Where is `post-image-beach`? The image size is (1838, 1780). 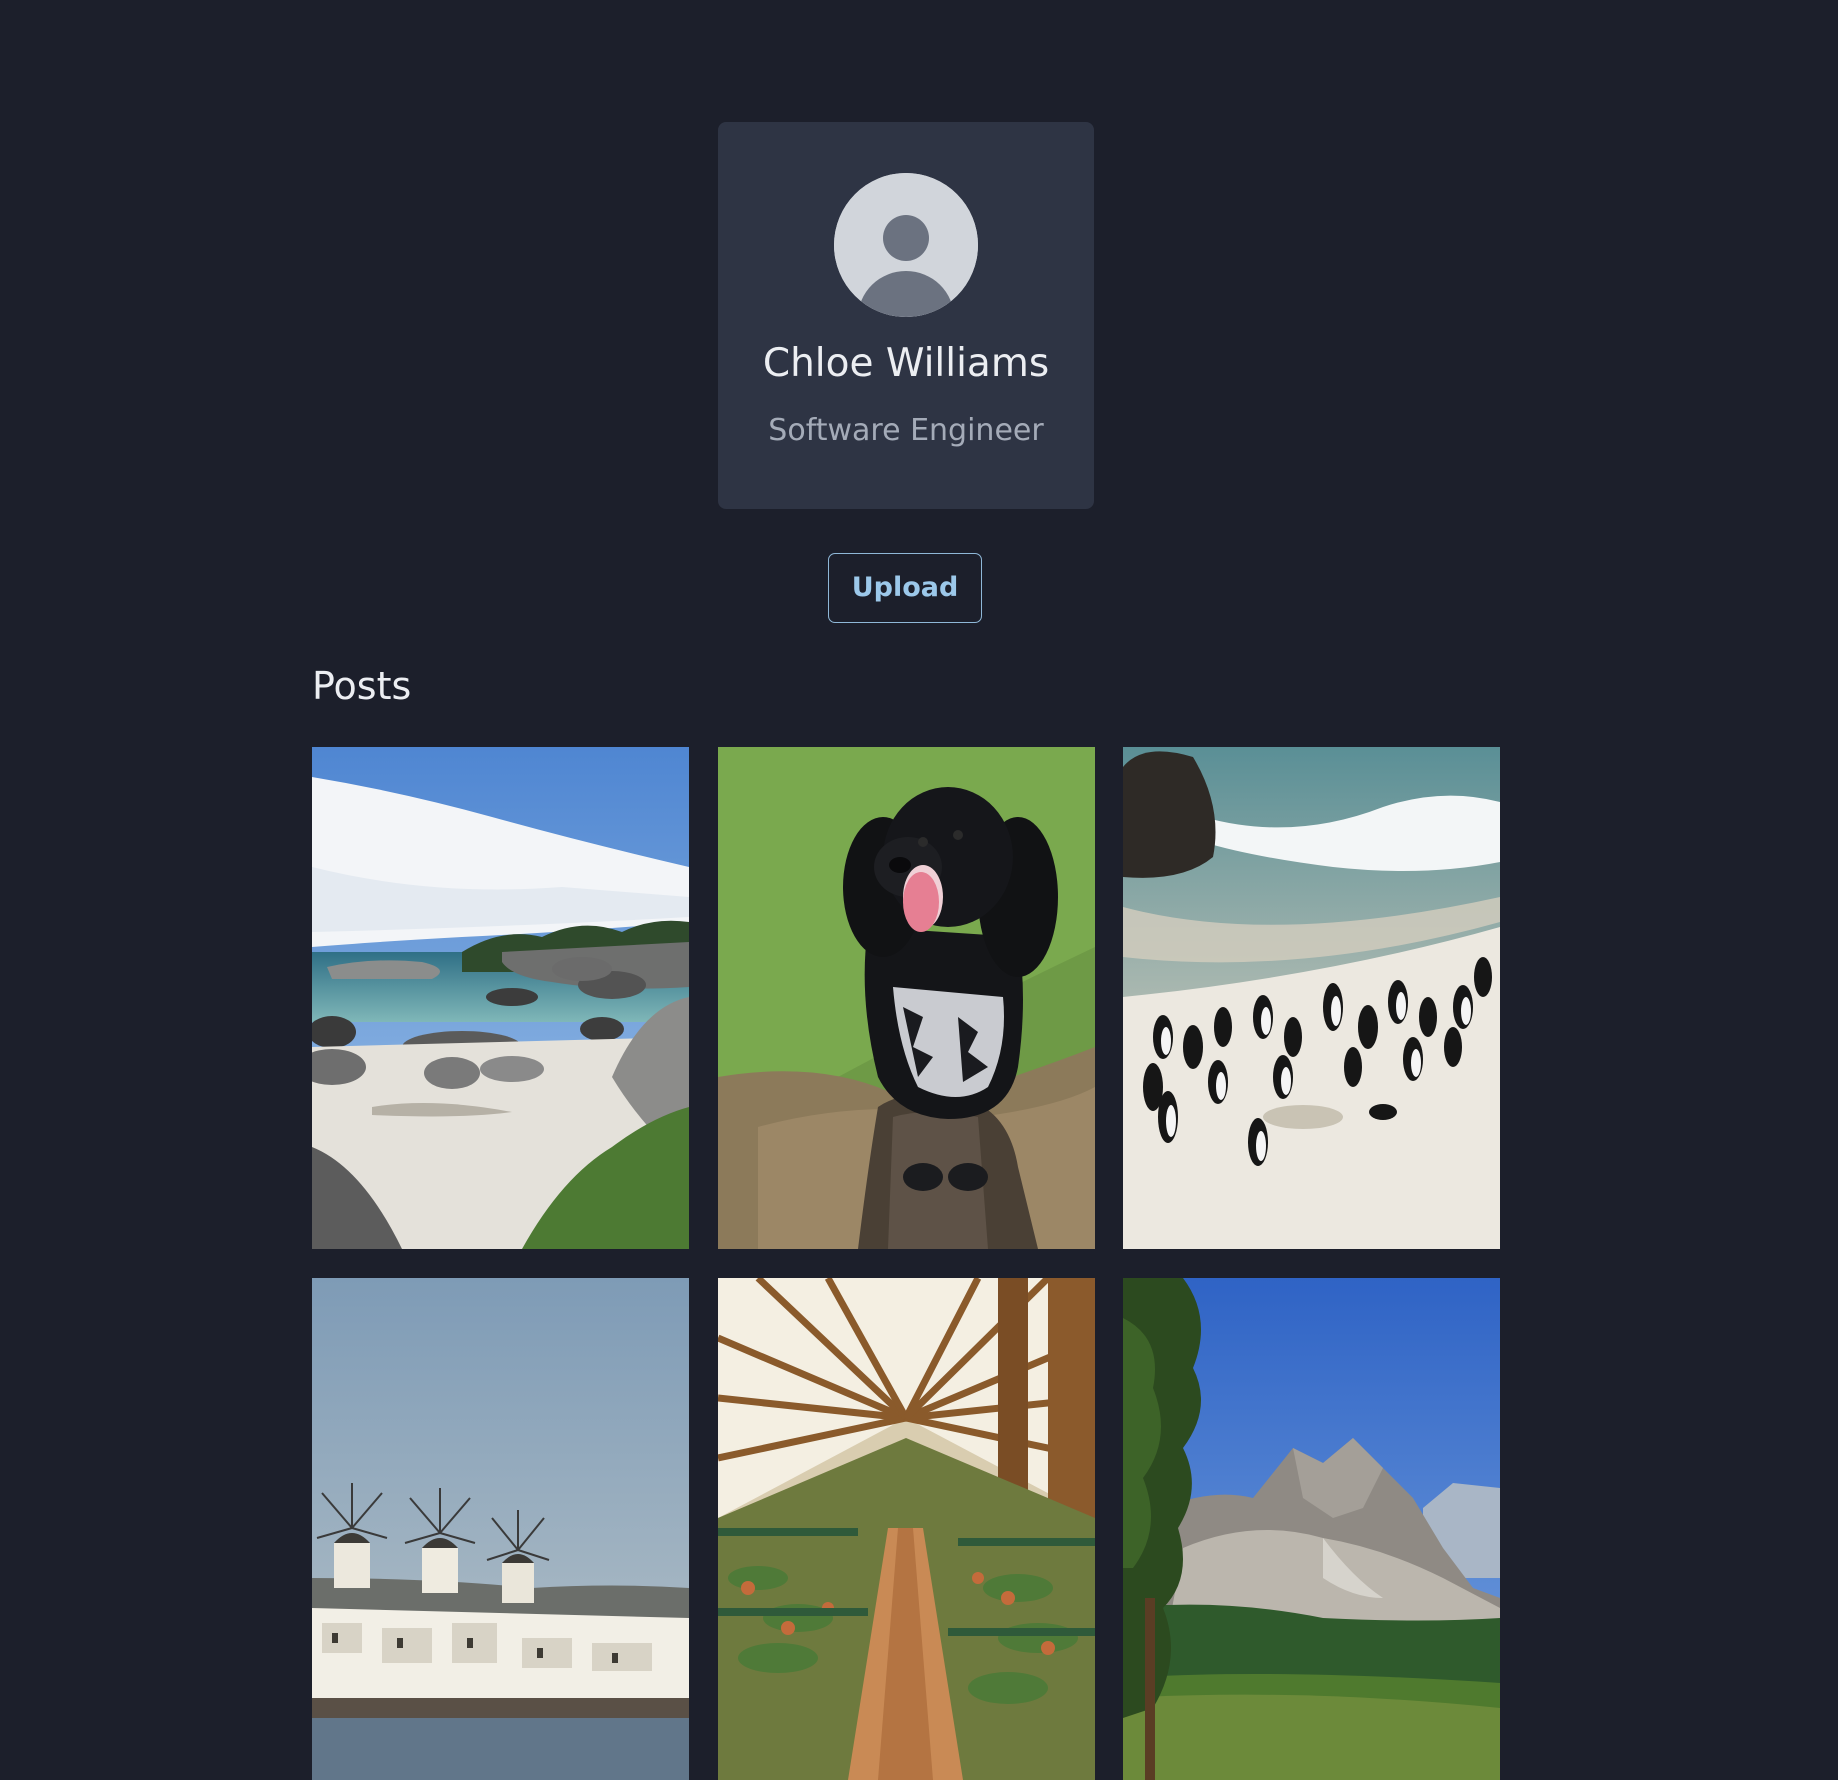
post-image-beach is located at coordinates (500, 998).